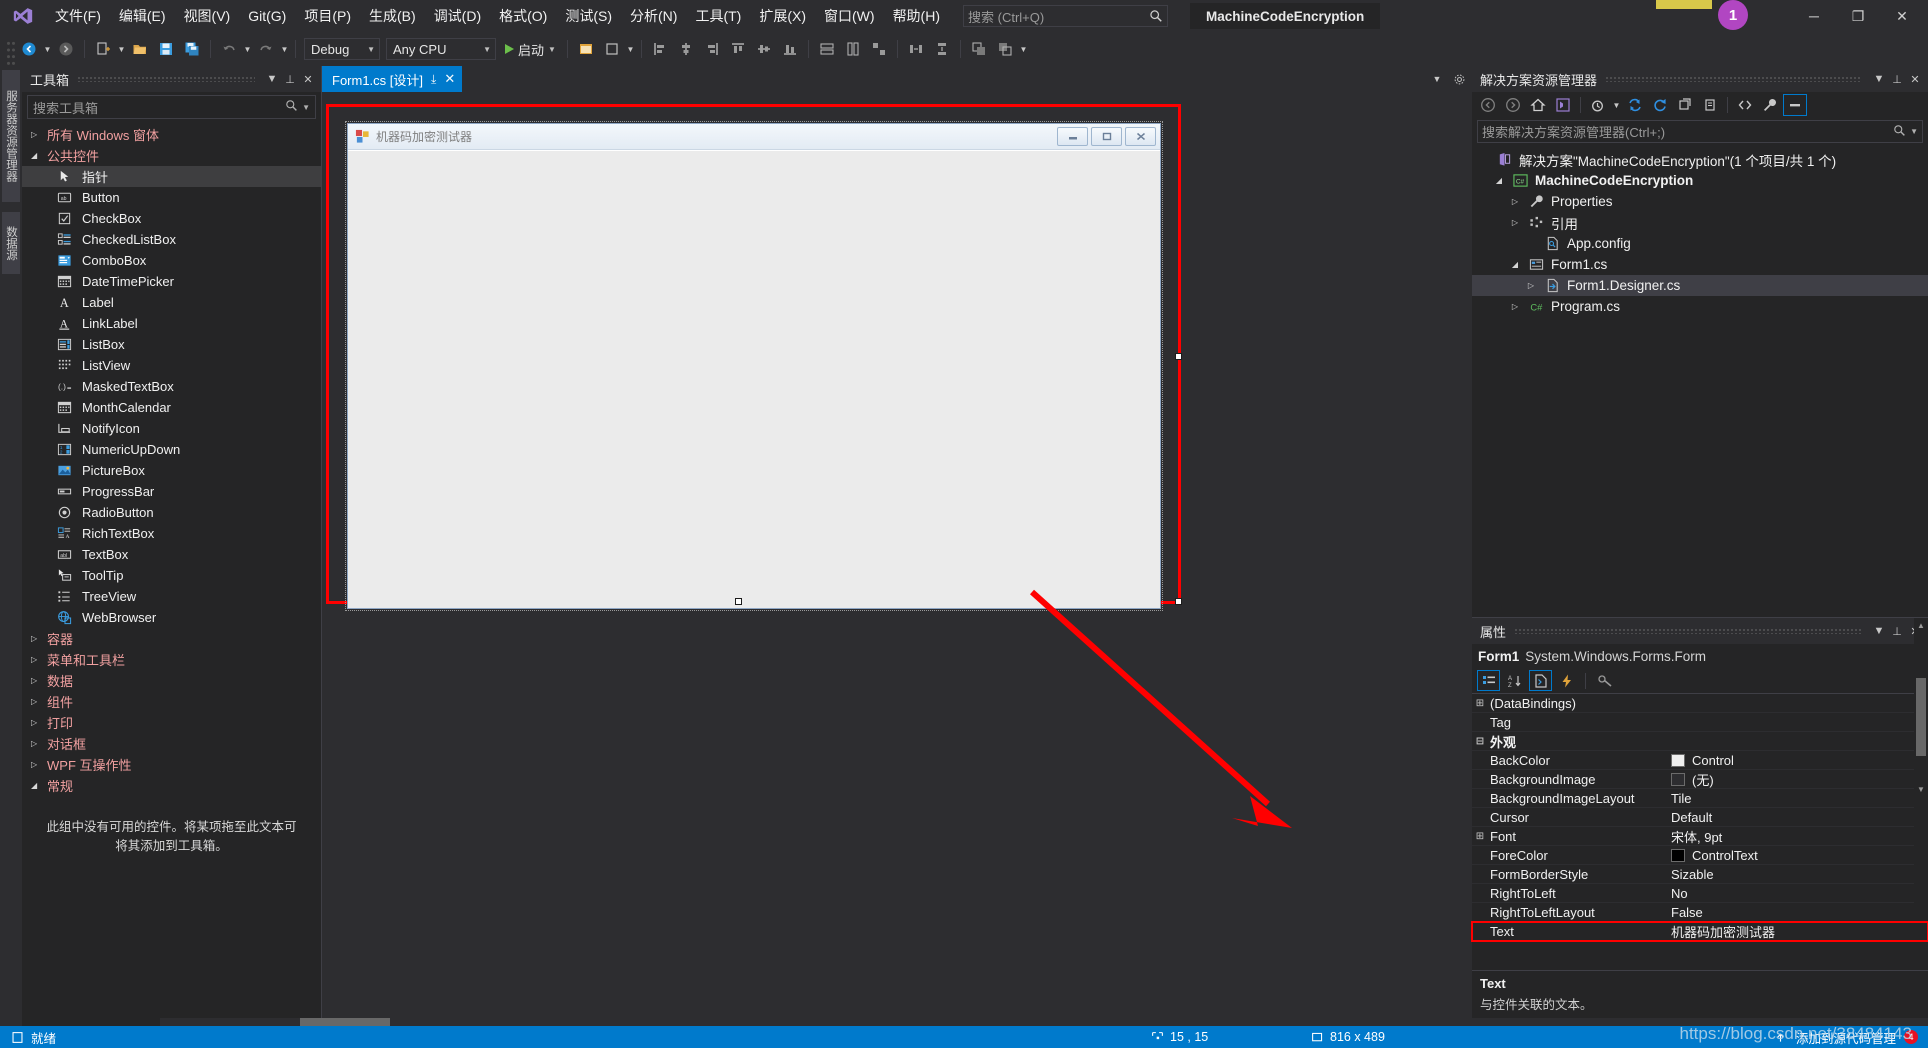 The height and width of the screenshot is (1048, 1928). I want to click on make-same-width-button, so click(827, 49).